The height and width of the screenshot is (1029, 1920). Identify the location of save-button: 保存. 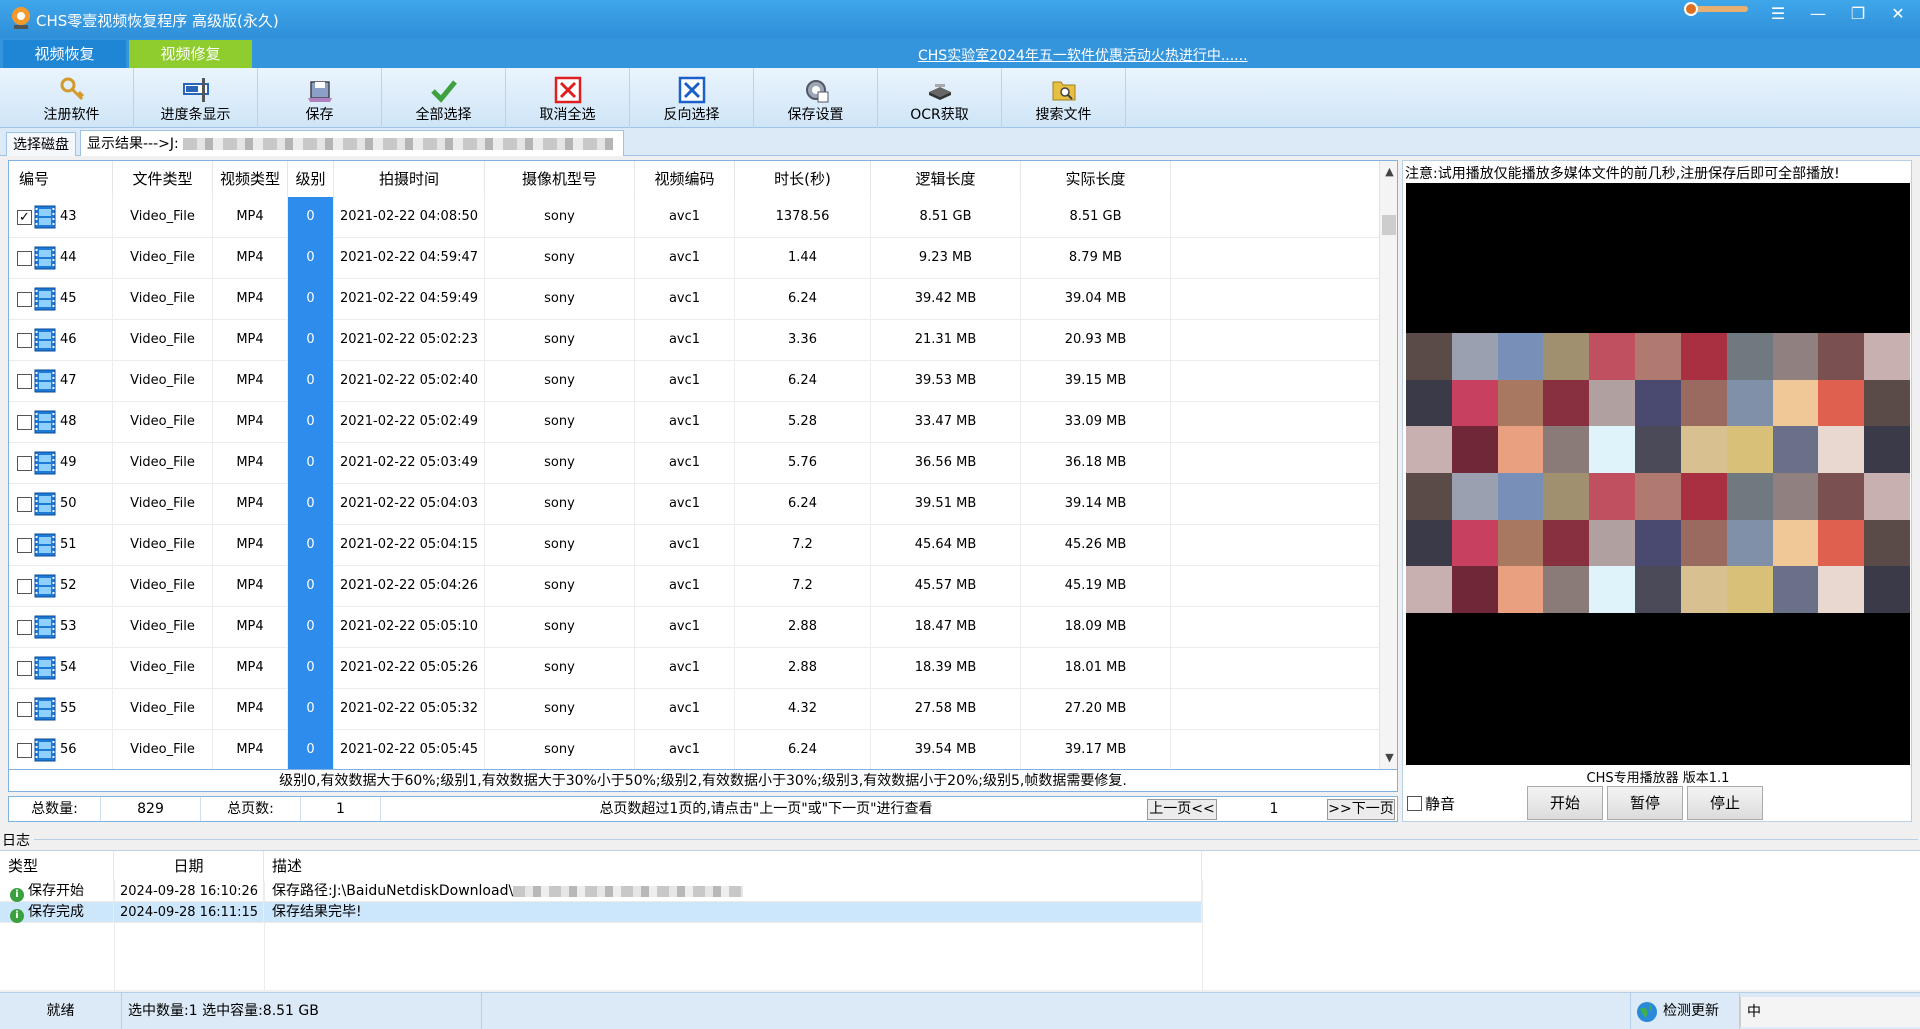
(320, 98).